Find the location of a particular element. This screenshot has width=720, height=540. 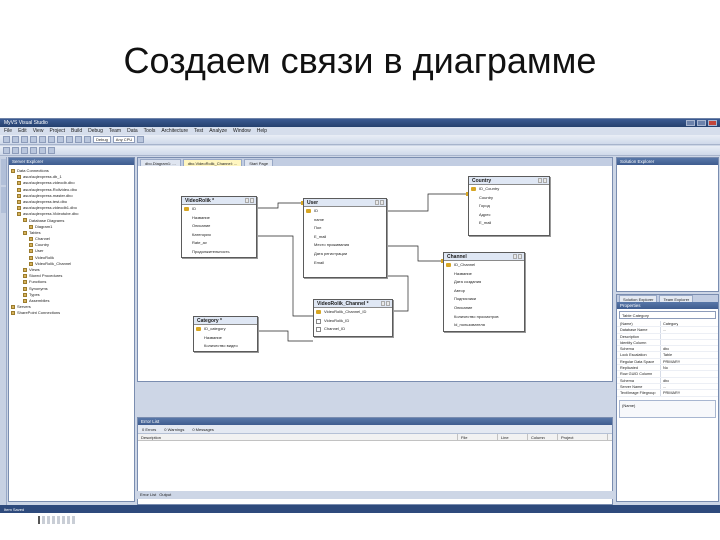

maximize-button is located at coordinates (701, 123).